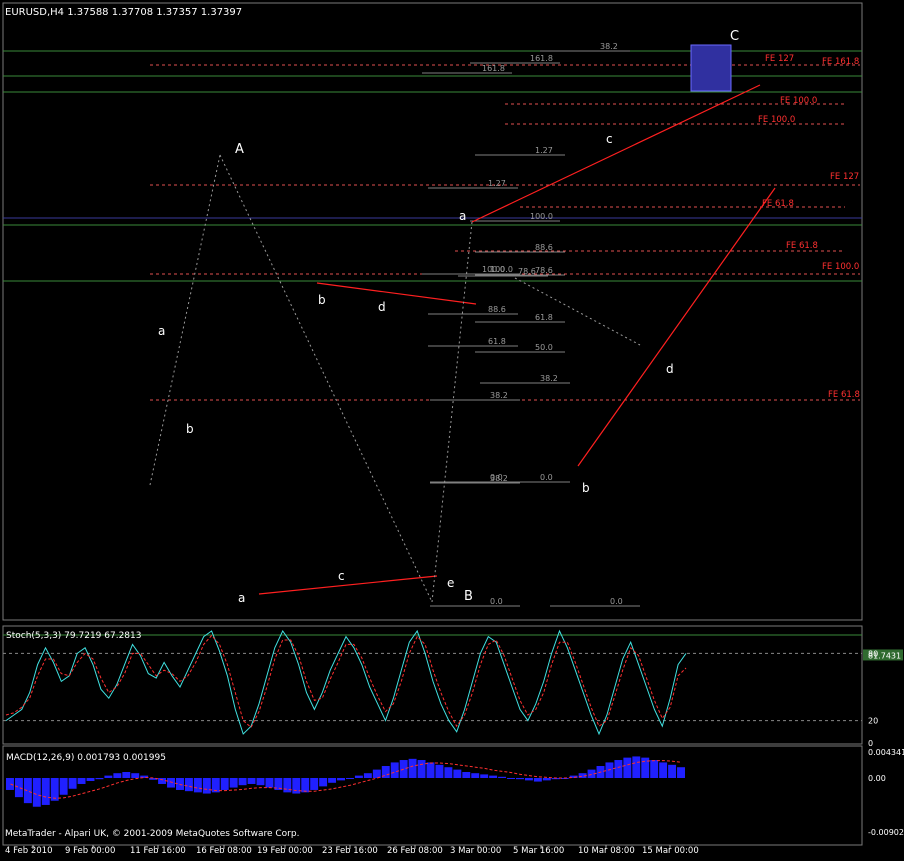  What do you see at coordinates (886, 832) in the screenshot?
I see `macd-y-label: -0.00902` at bounding box center [886, 832].